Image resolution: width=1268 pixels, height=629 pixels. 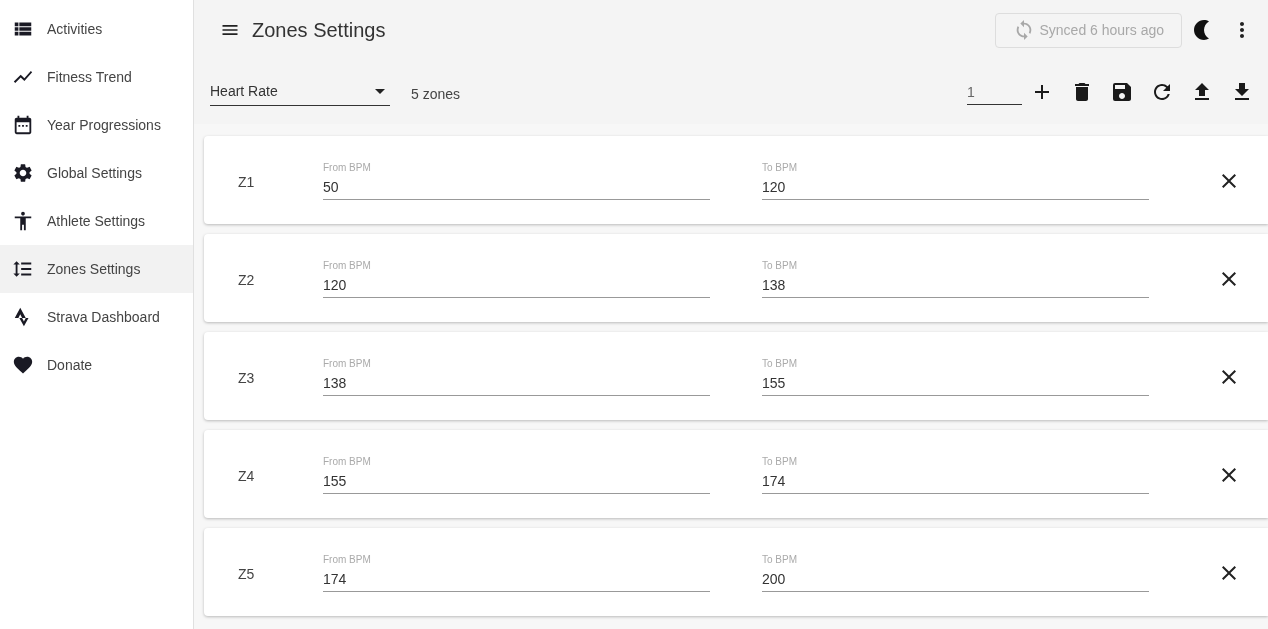 What do you see at coordinates (1122, 92) in the screenshot?
I see `save-icon` at bounding box center [1122, 92].